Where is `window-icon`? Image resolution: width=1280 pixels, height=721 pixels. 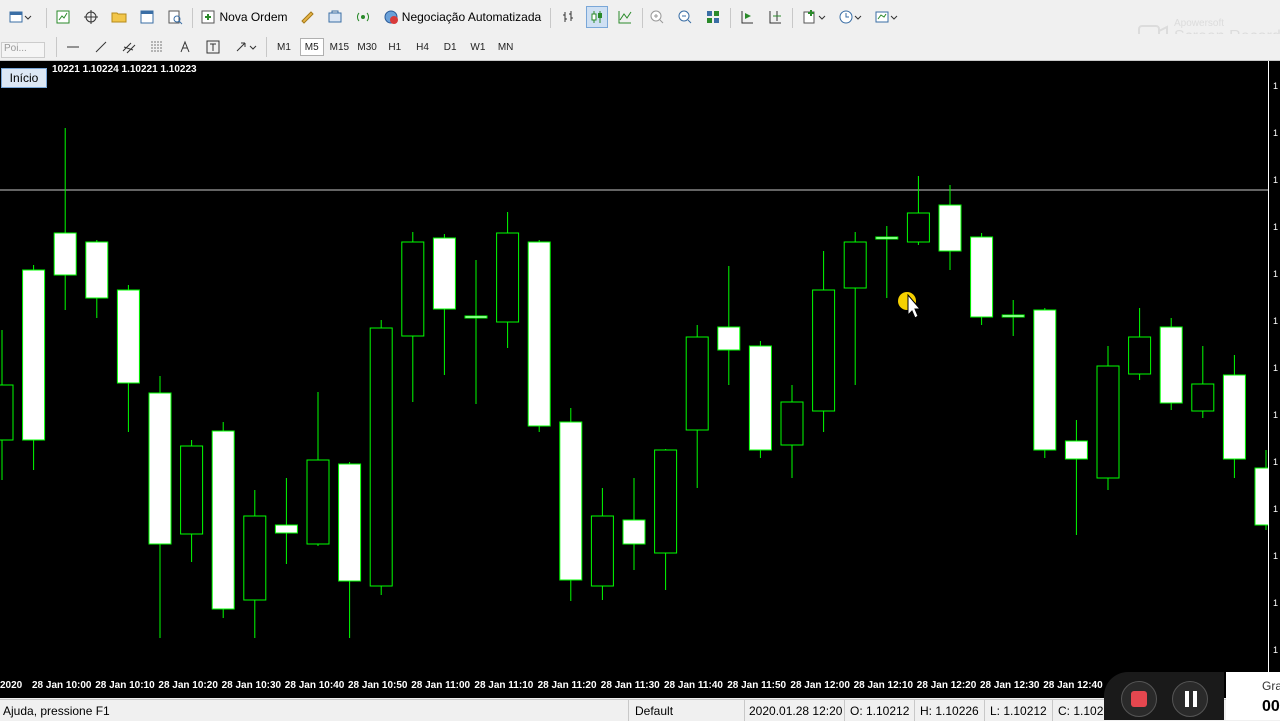 window-icon is located at coordinates (147, 17).